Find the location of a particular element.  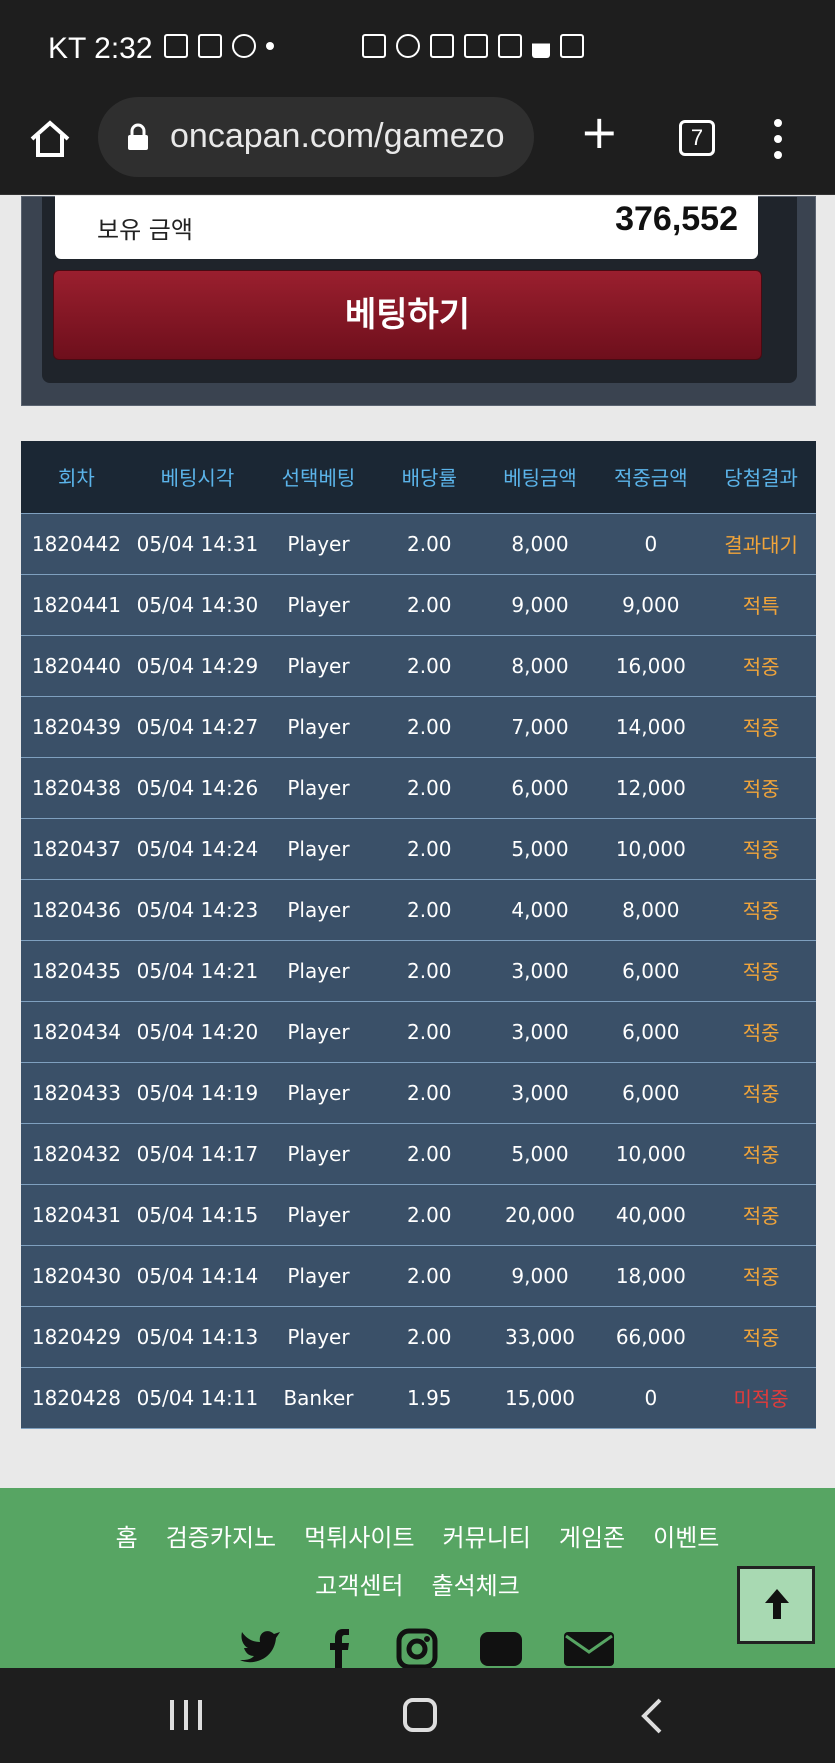

balance-label: 보유 금액 is located at coordinates (145, 230).